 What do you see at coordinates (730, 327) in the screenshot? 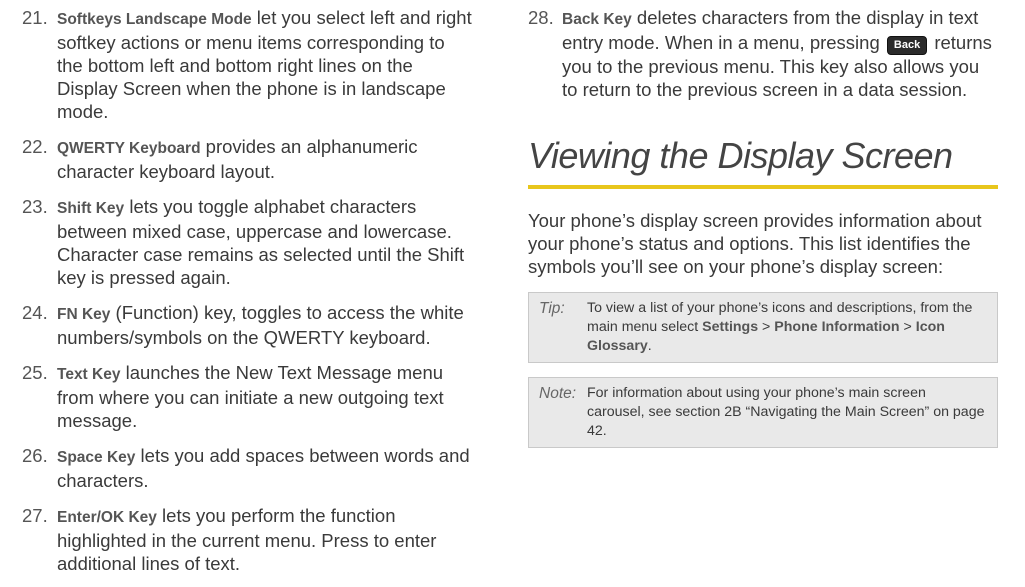
I see `tip-bold-settings: Settings` at bounding box center [730, 327].